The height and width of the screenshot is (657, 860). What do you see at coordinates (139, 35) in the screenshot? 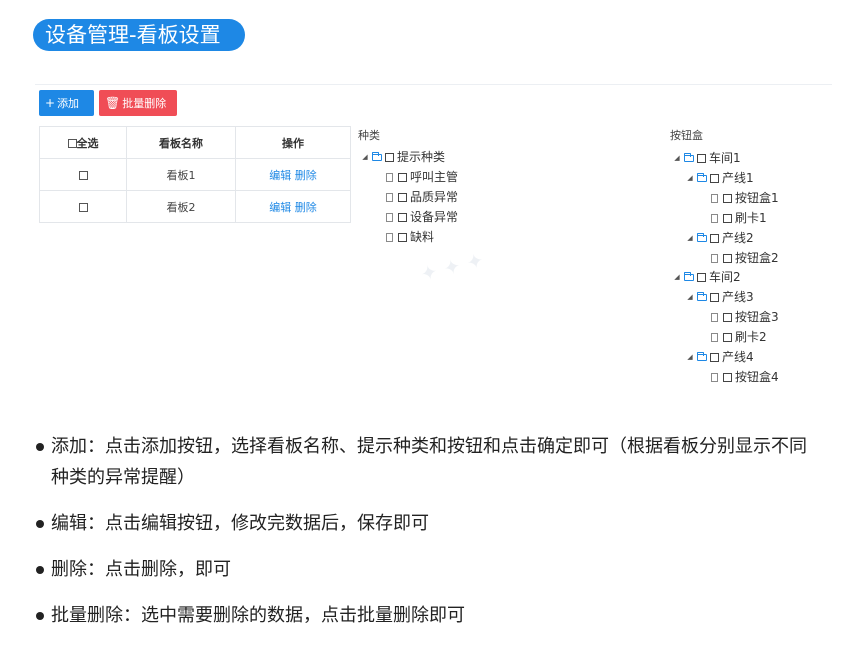
I see `page-title: 设备管理-看板设置` at bounding box center [139, 35].